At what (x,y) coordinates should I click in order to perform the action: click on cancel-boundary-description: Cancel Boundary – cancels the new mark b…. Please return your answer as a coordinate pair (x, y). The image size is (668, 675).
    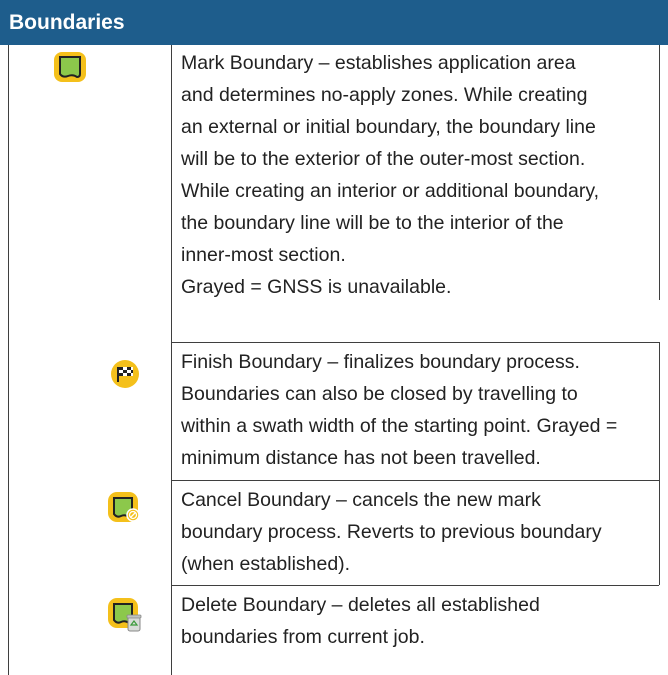
    Looking at the image, I should click on (421, 532).